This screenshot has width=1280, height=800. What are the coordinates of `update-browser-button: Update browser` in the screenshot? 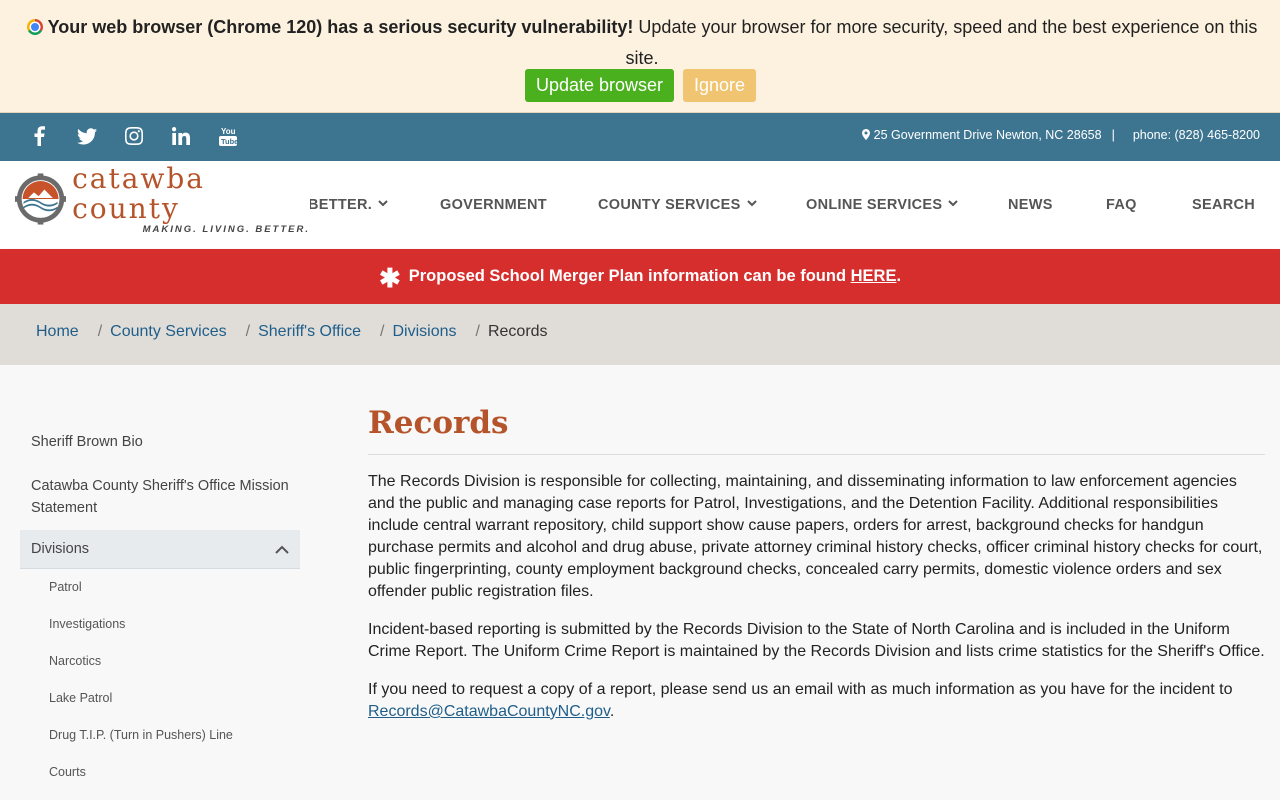 It's located at (599, 85).